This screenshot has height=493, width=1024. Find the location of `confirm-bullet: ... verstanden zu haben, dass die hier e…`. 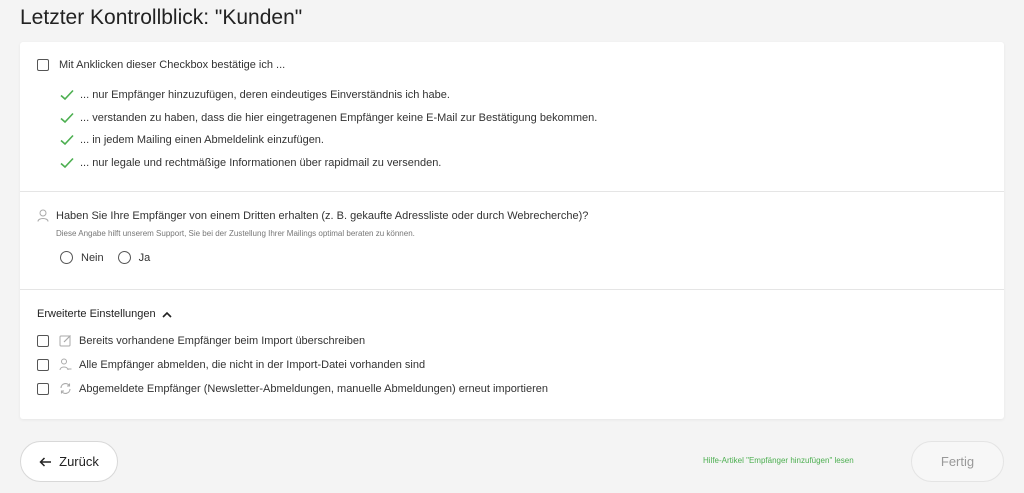

confirm-bullet: ... verstanden zu haben, dass die hier e… is located at coordinates (328, 118).